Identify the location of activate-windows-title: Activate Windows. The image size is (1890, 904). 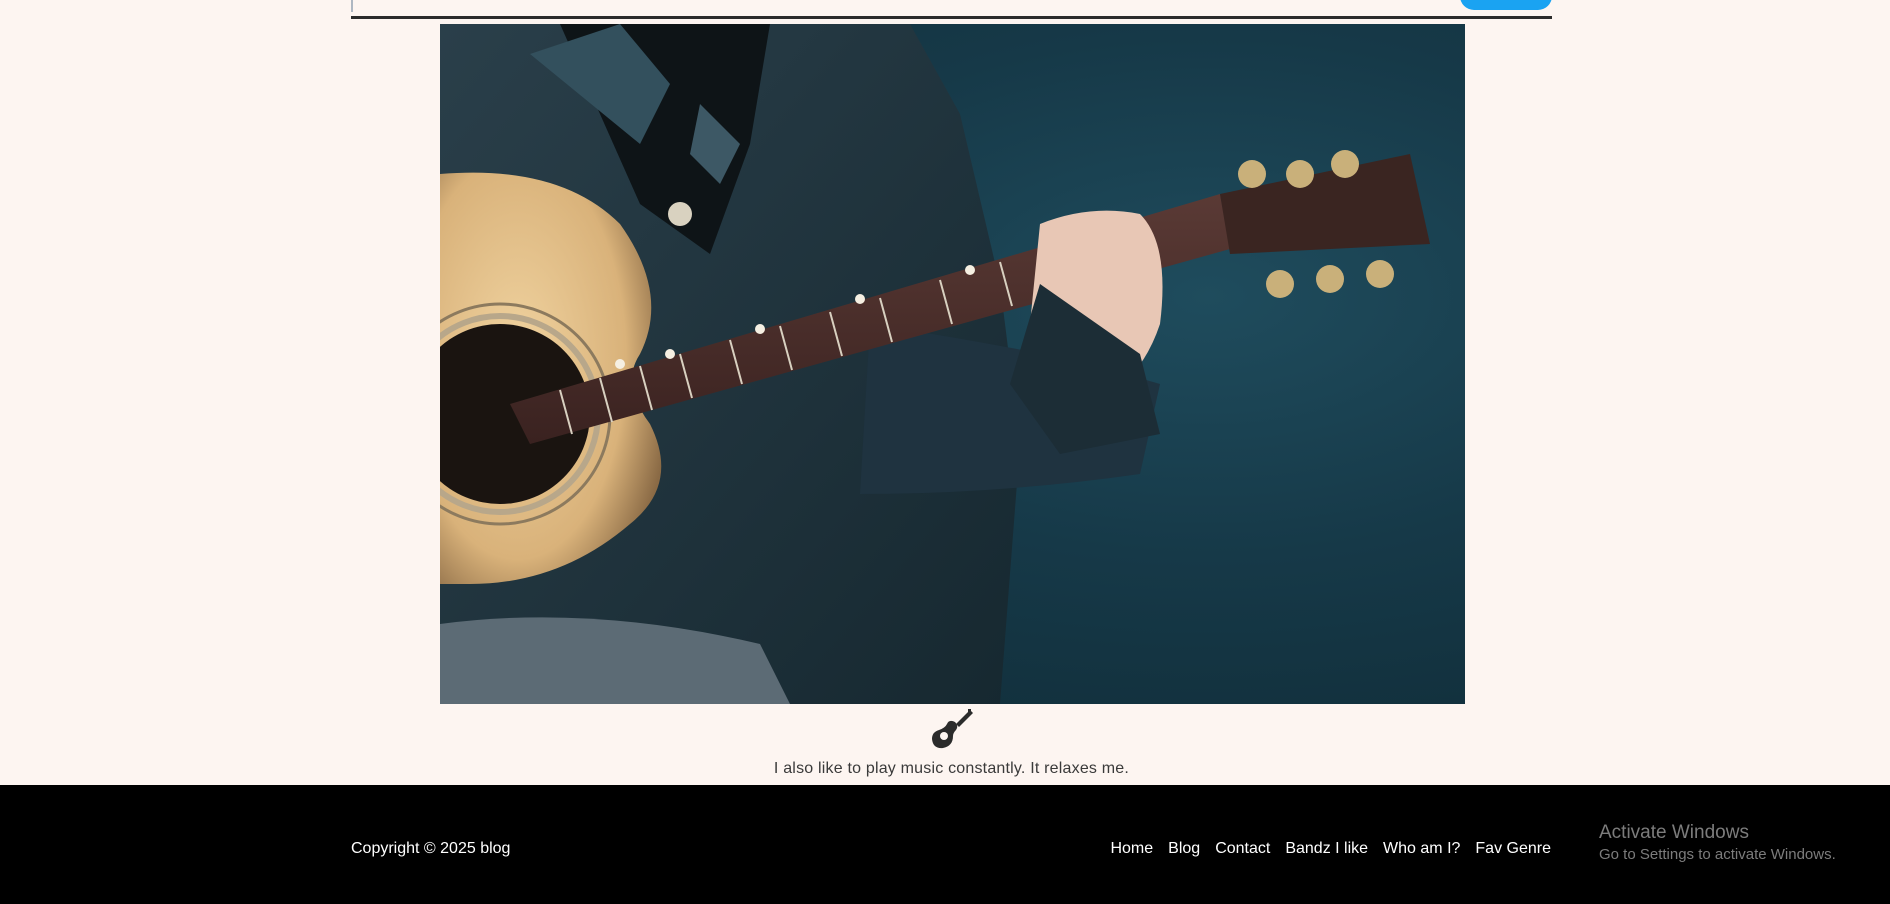
(1674, 832).